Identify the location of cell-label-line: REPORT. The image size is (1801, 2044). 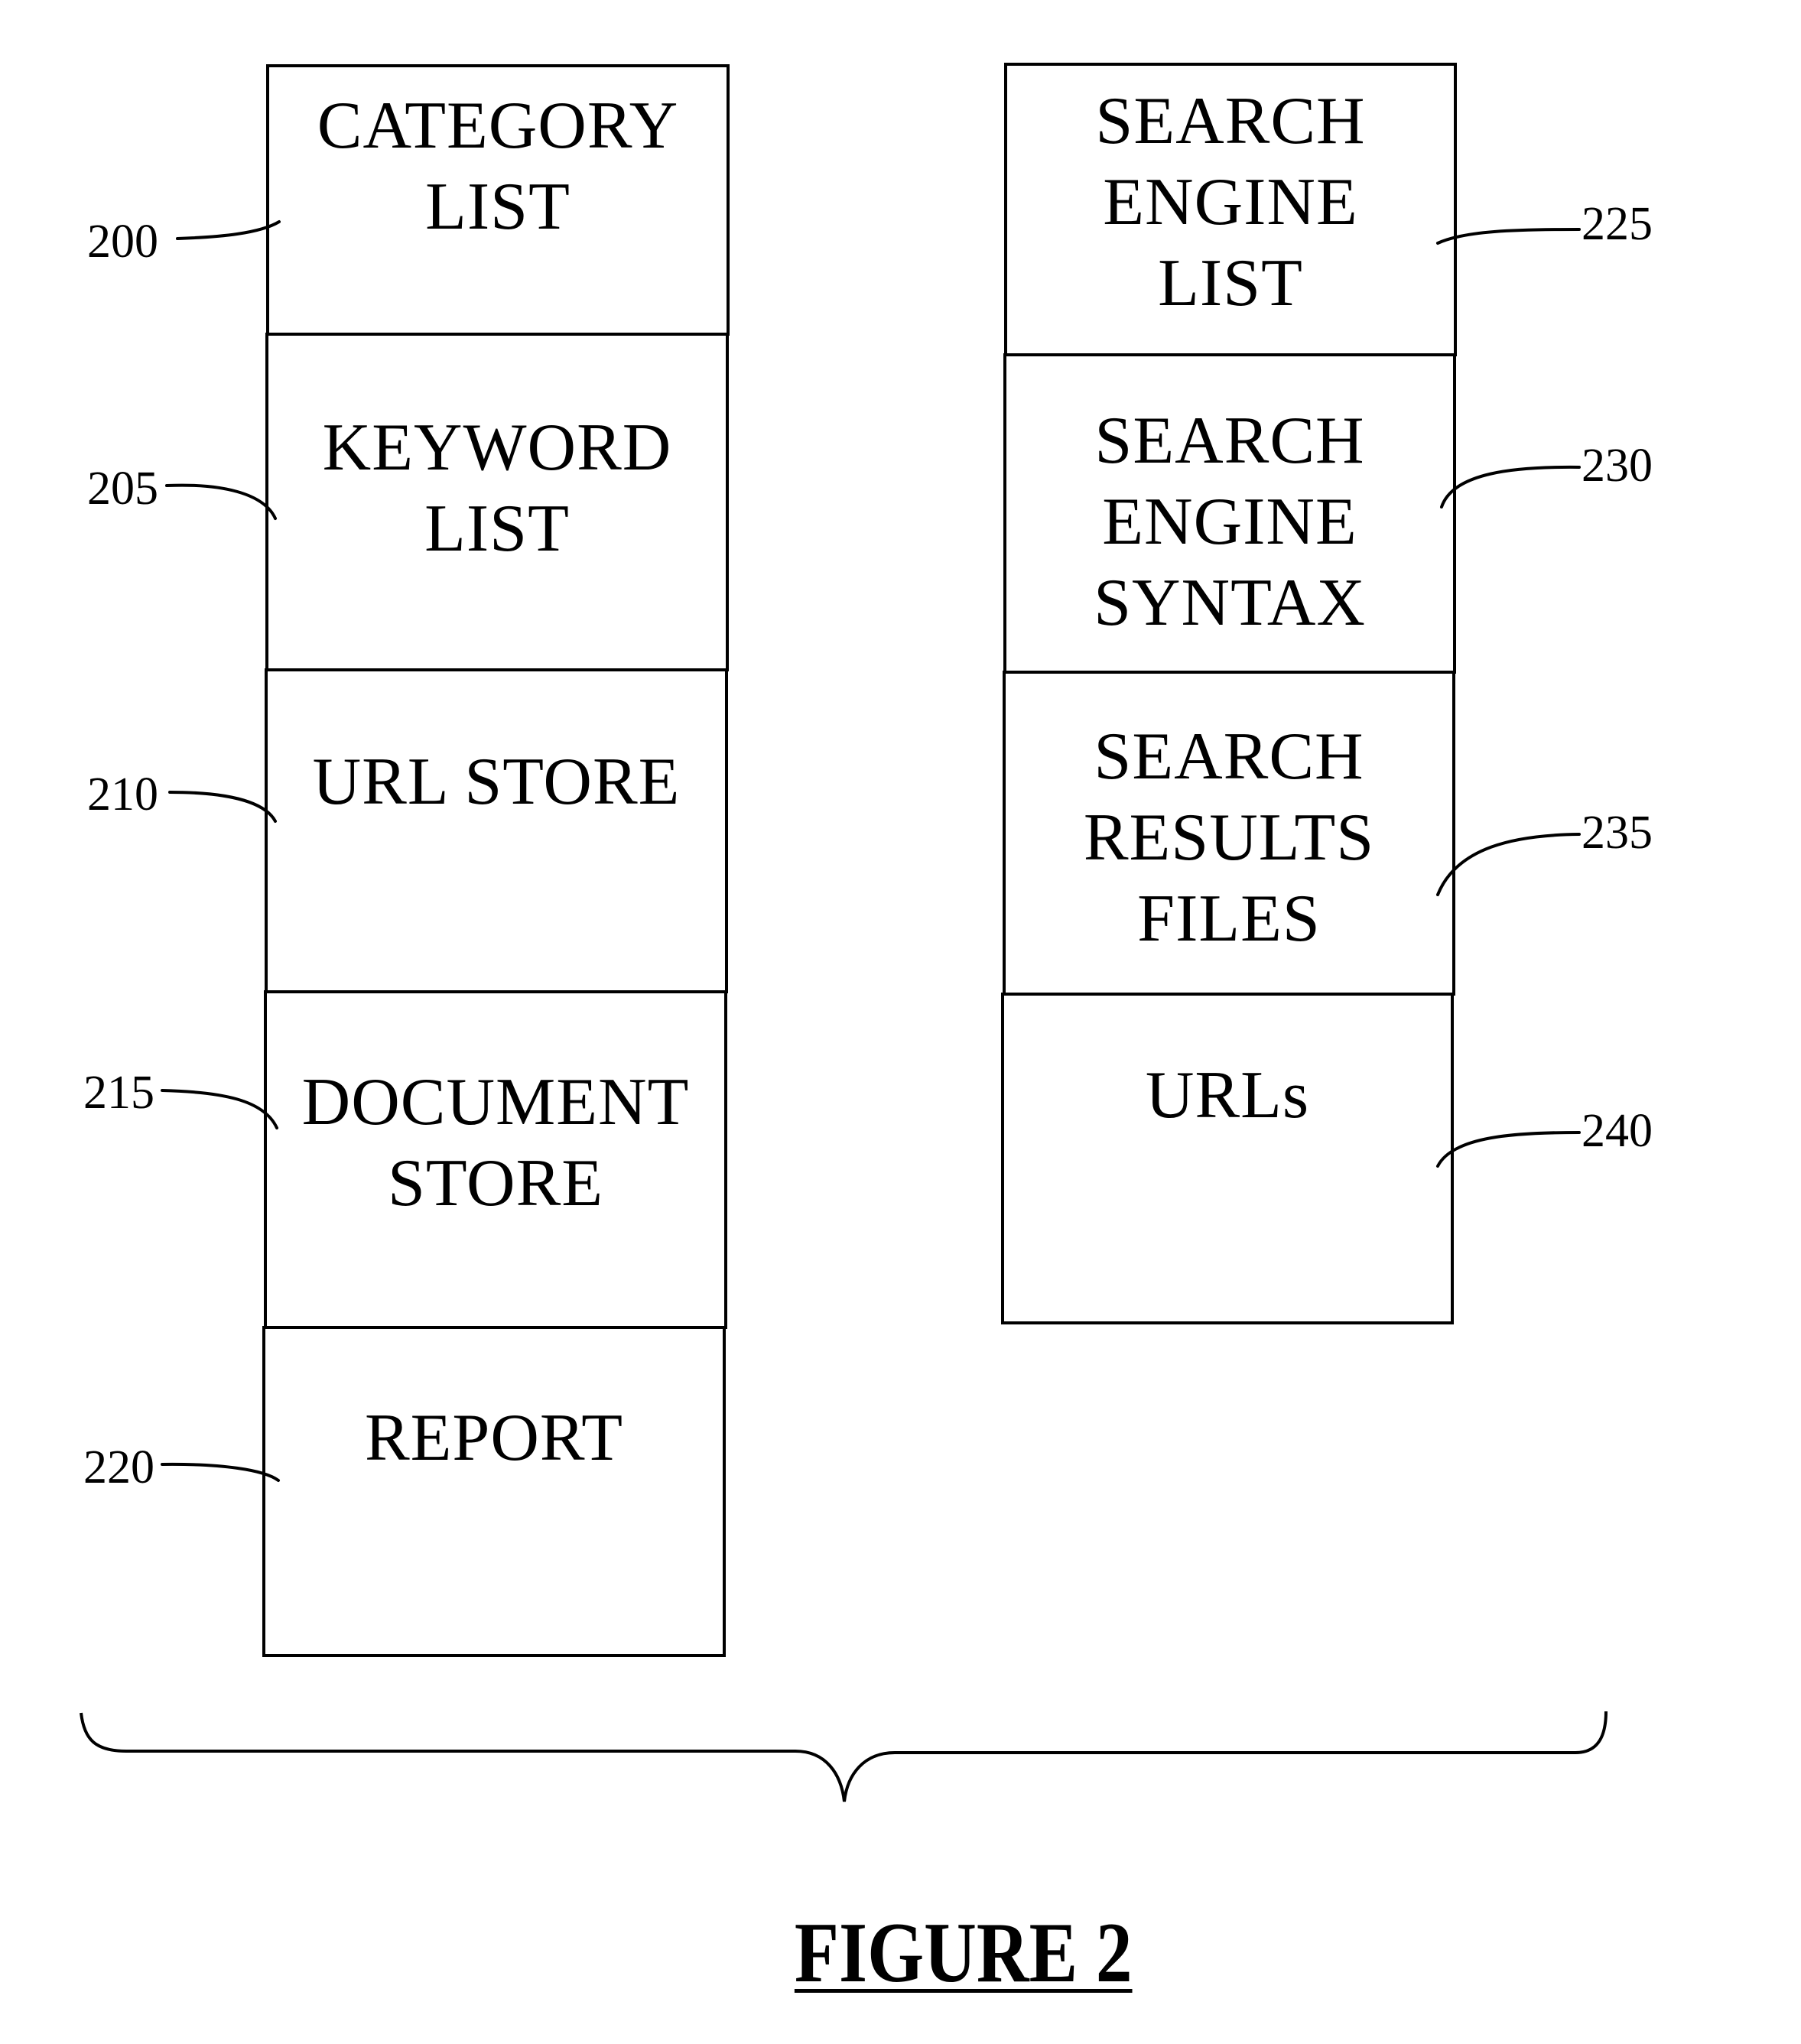
(494, 1438).